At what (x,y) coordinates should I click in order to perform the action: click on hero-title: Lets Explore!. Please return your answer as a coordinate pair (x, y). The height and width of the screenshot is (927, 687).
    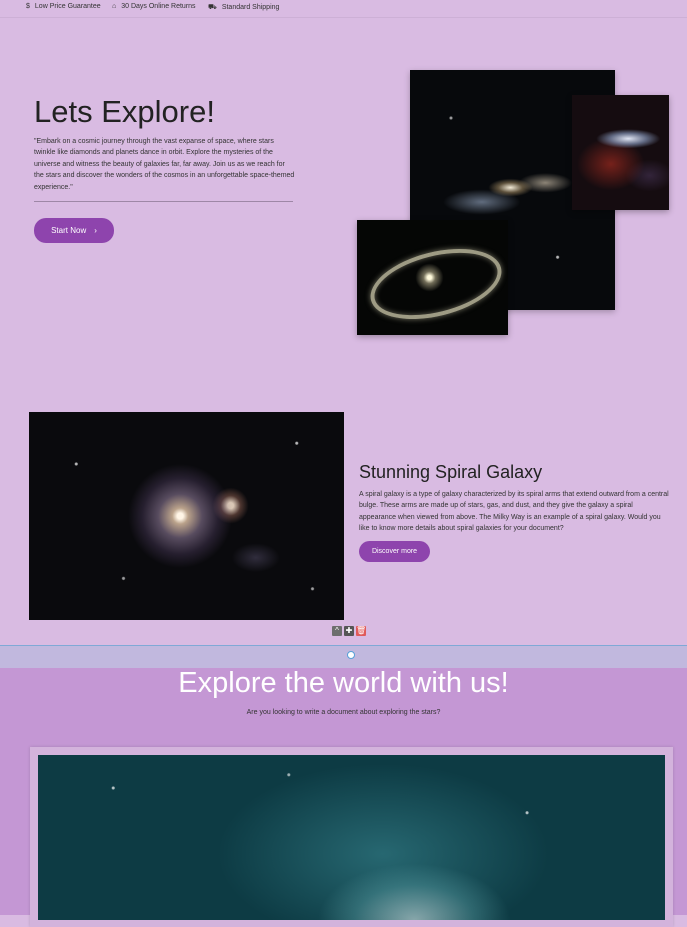
    Looking at the image, I should click on (124, 111).